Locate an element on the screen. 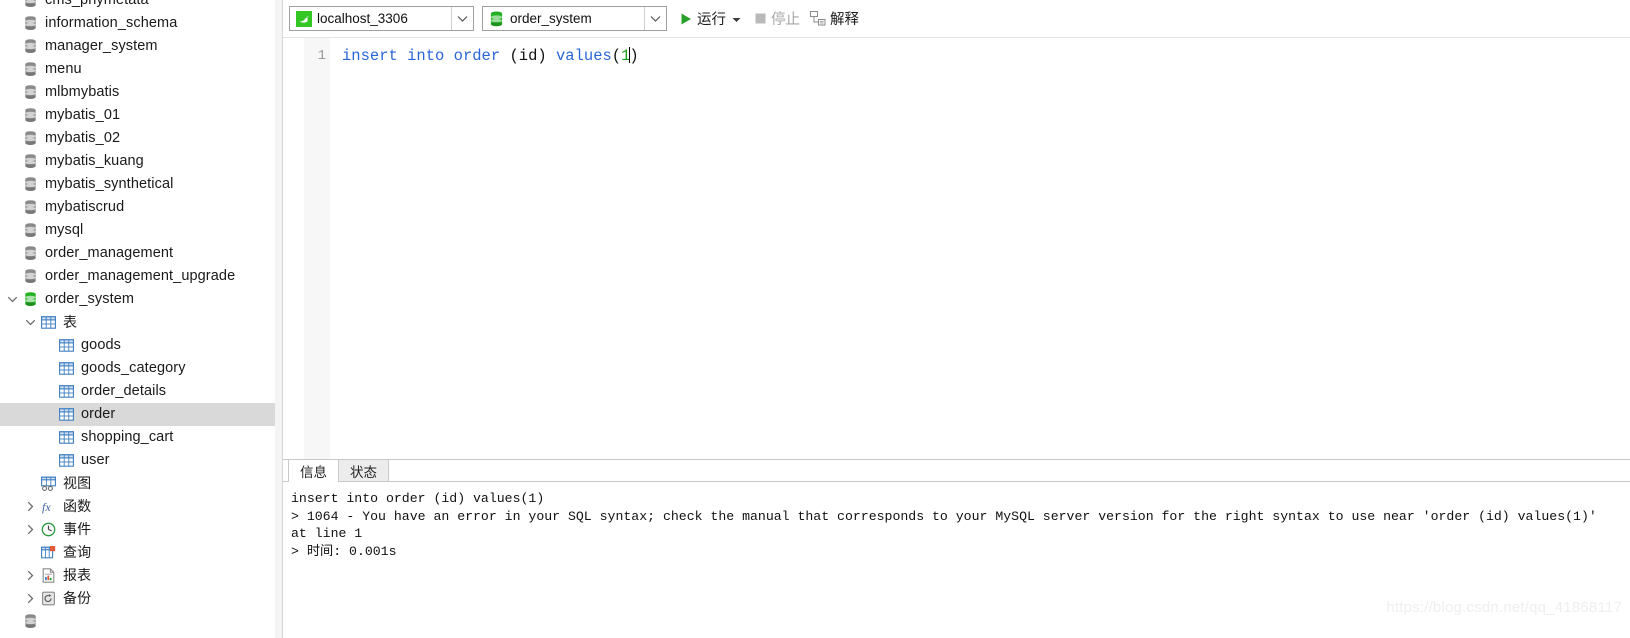 The height and width of the screenshot is (638, 1630). tree-item-label: manager_system is located at coordinates (101, 46).